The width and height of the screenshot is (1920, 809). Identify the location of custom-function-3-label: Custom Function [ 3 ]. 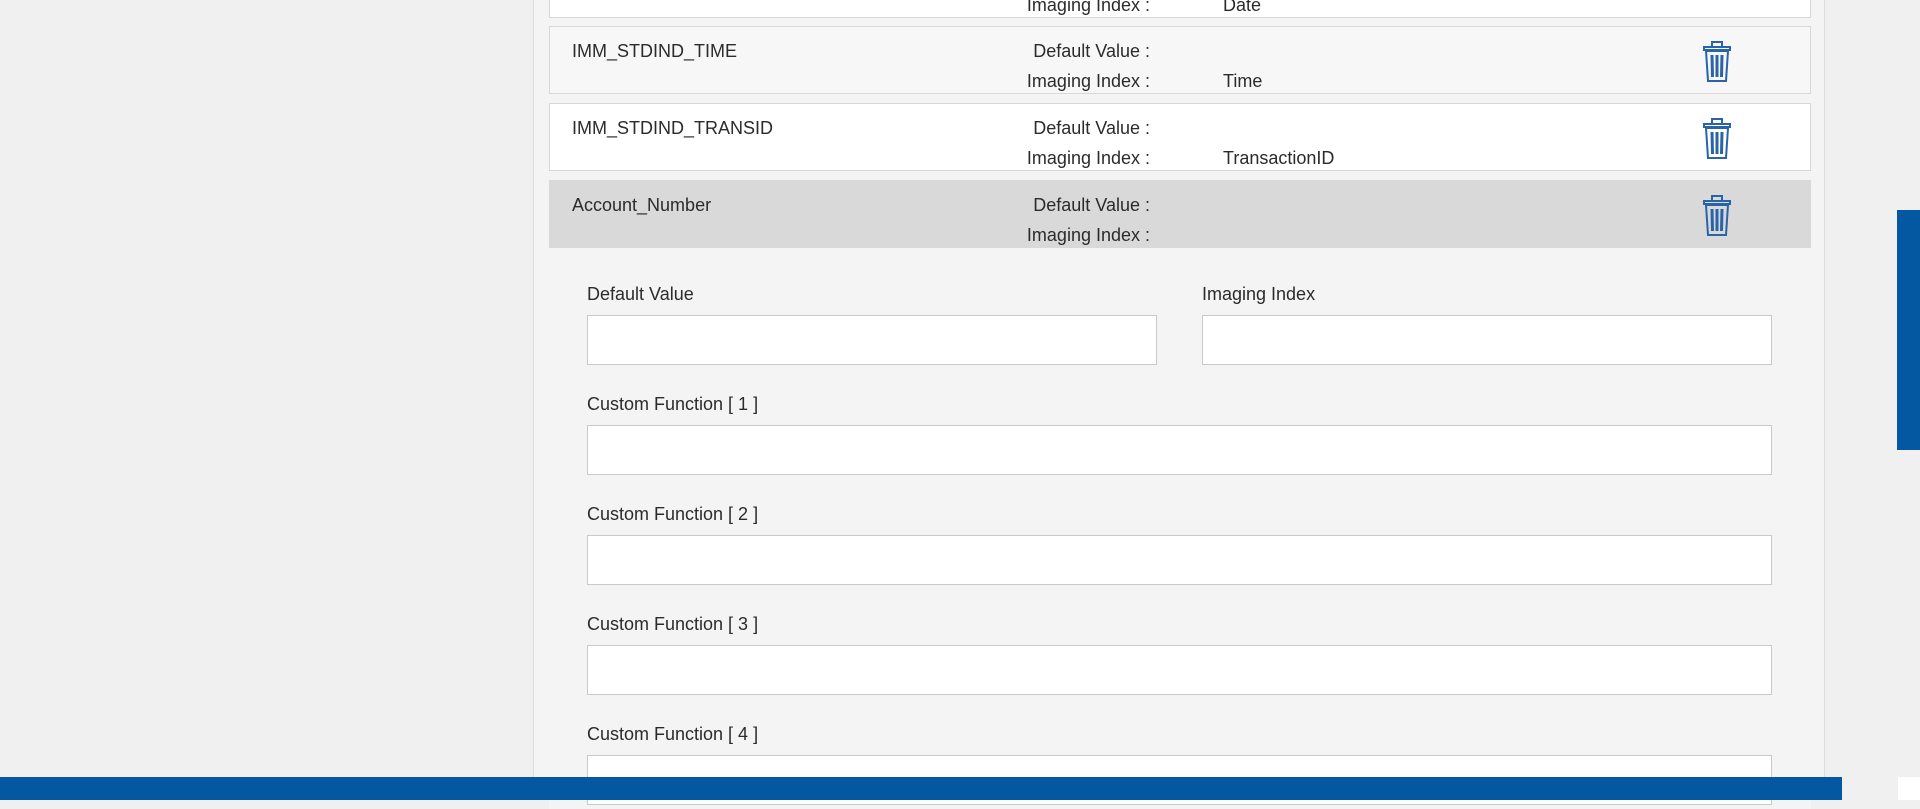
(673, 624).